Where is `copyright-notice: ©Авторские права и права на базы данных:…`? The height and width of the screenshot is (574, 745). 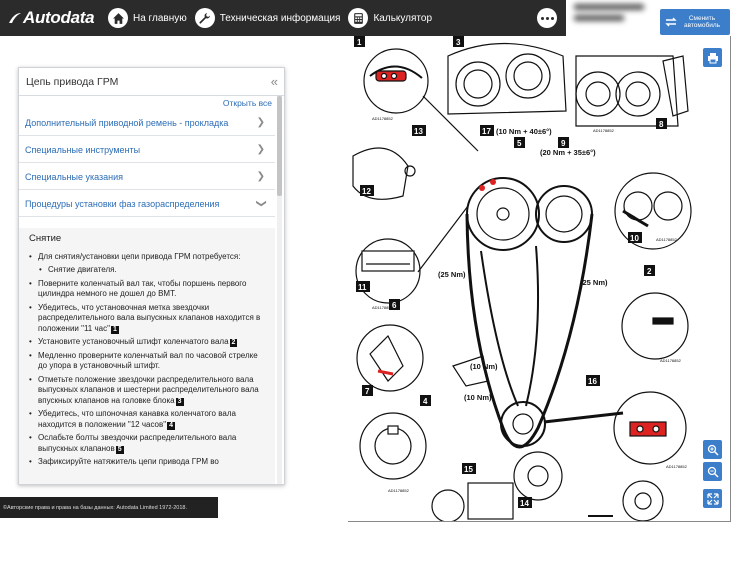 copyright-notice: ©Авторские права и права на базы данных:… is located at coordinates (109, 507).